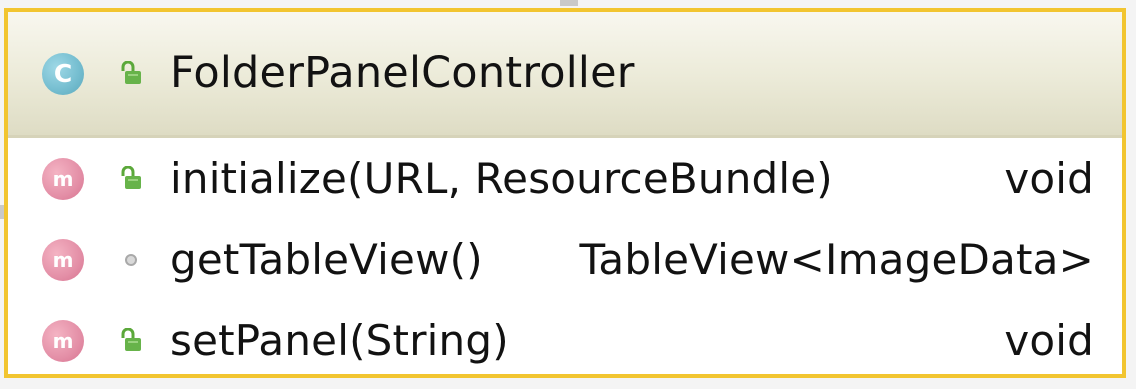 The image size is (1136, 389). What do you see at coordinates (501, 178) in the screenshot?
I see `method-signature: initialize(URL, ResourceBundle)` at bounding box center [501, 178].